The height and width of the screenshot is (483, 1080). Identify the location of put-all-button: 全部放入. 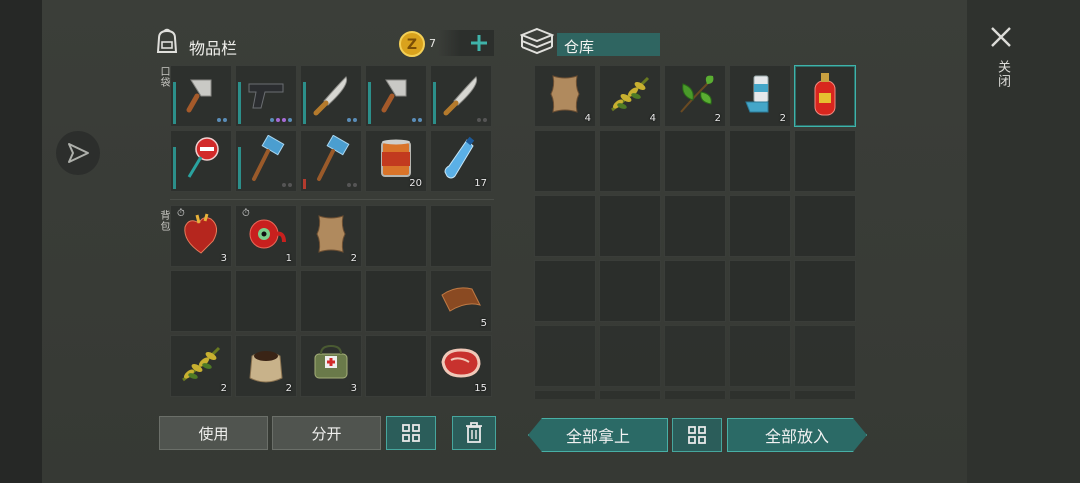
(797, 435).